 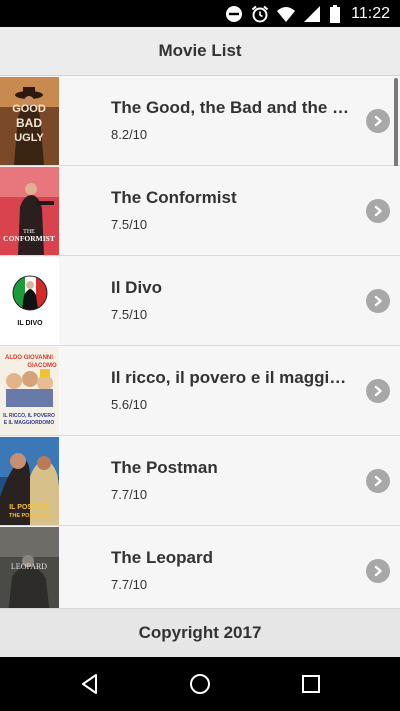 I want to click on do-not-disturb-icon, so click(x=234, y=14).